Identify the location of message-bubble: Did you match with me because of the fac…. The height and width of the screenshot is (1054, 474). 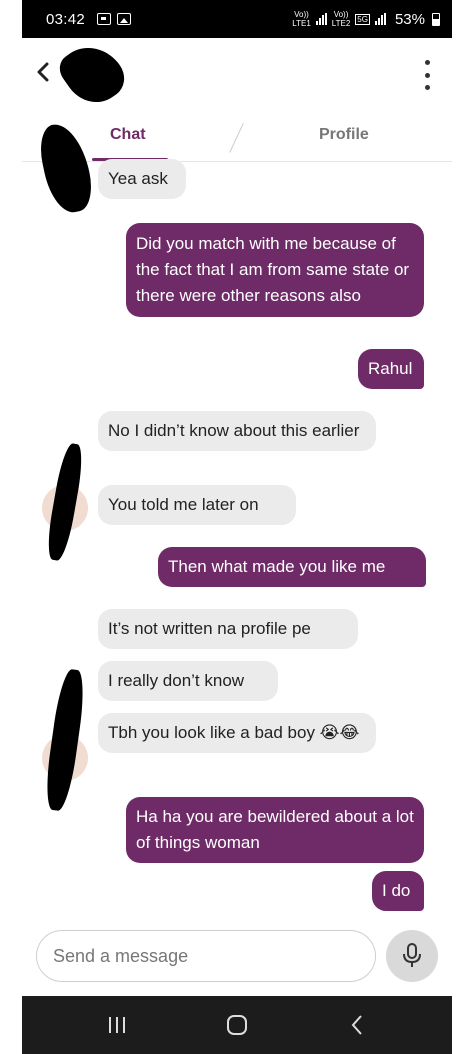
(275, 270).